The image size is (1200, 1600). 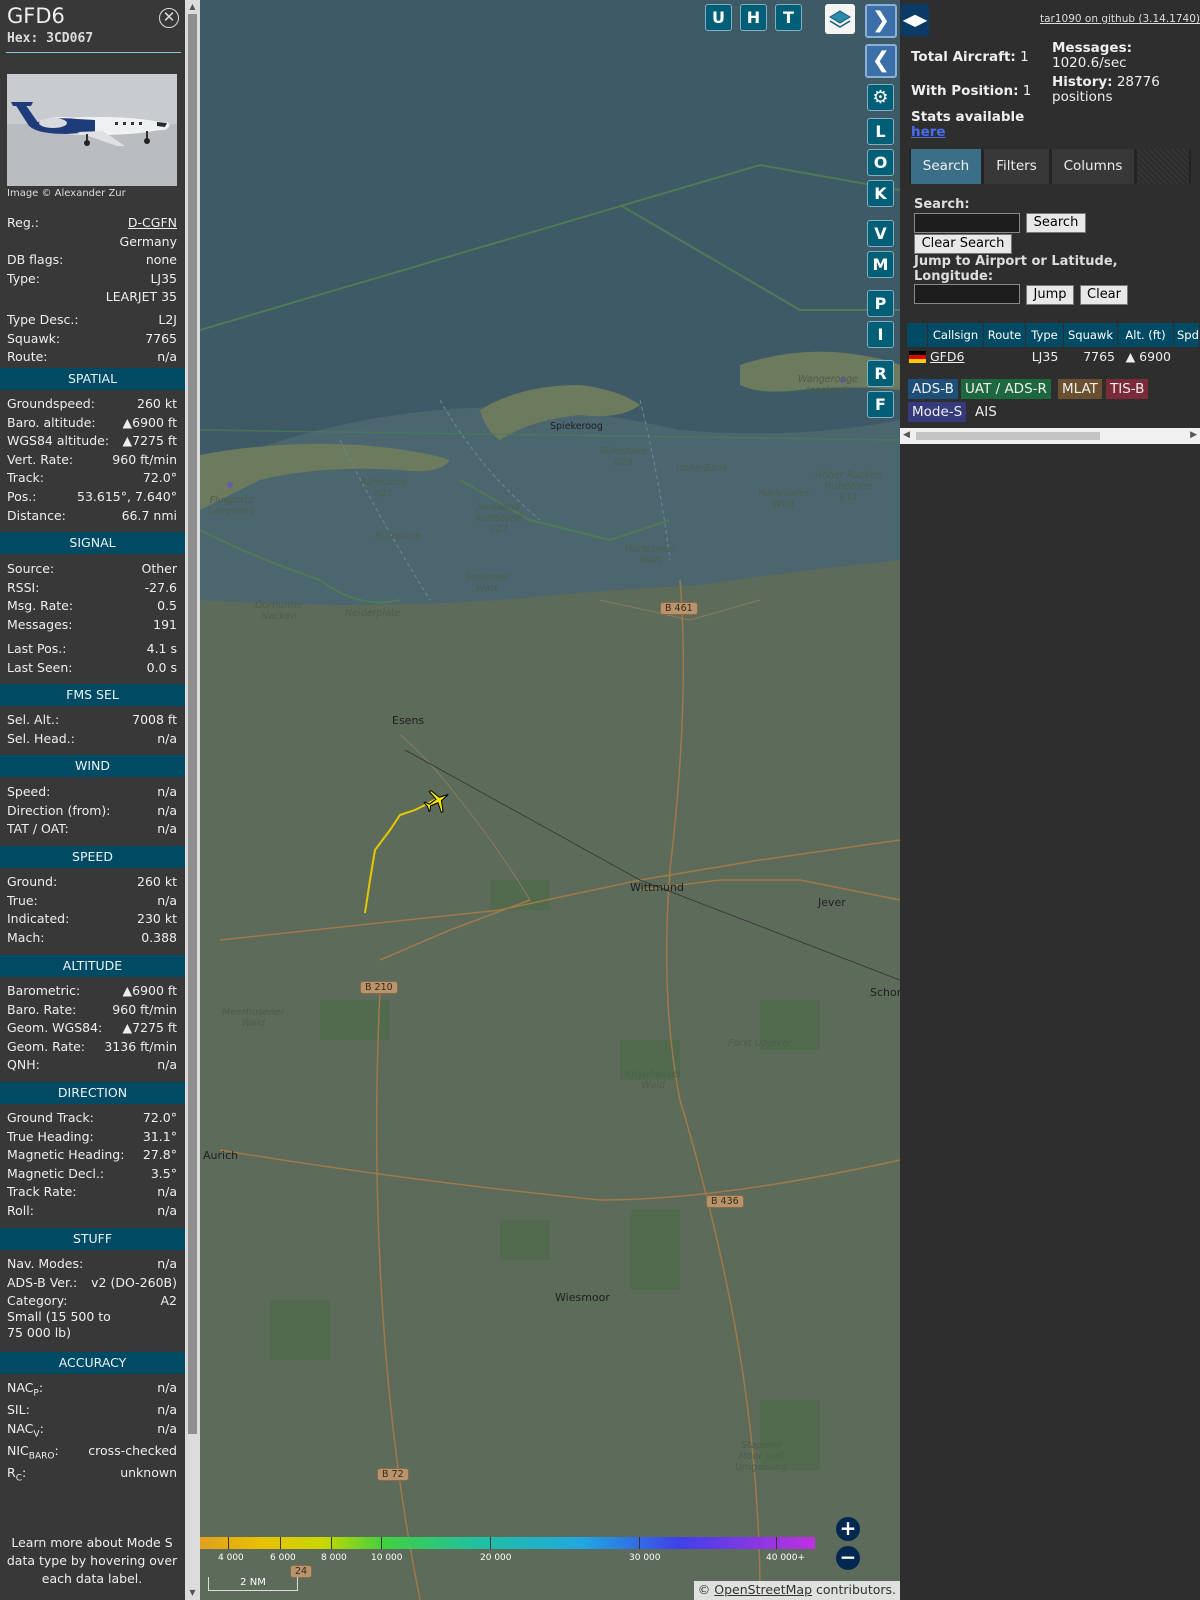 What do you see at coordinates (906, 435) in the screenshot?
I see `scroll-left-icon: ◀` at bounding box center [906, 435].